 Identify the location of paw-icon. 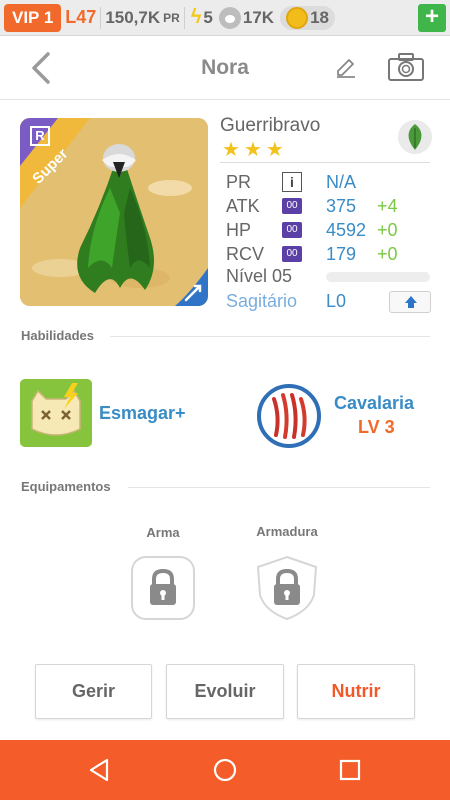
(229, 17).